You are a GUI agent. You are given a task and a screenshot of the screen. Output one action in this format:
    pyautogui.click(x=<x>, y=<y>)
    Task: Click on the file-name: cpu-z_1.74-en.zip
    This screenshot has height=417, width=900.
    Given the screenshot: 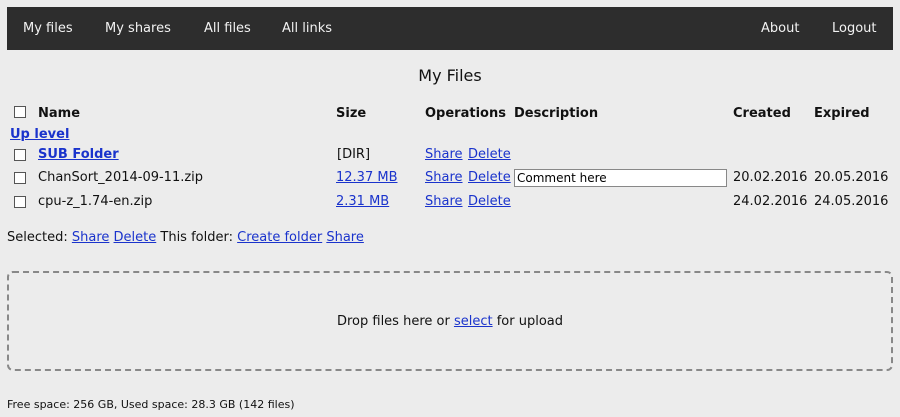 What is the action you would take?
    pyautogui.click(x=95, y=201)
    